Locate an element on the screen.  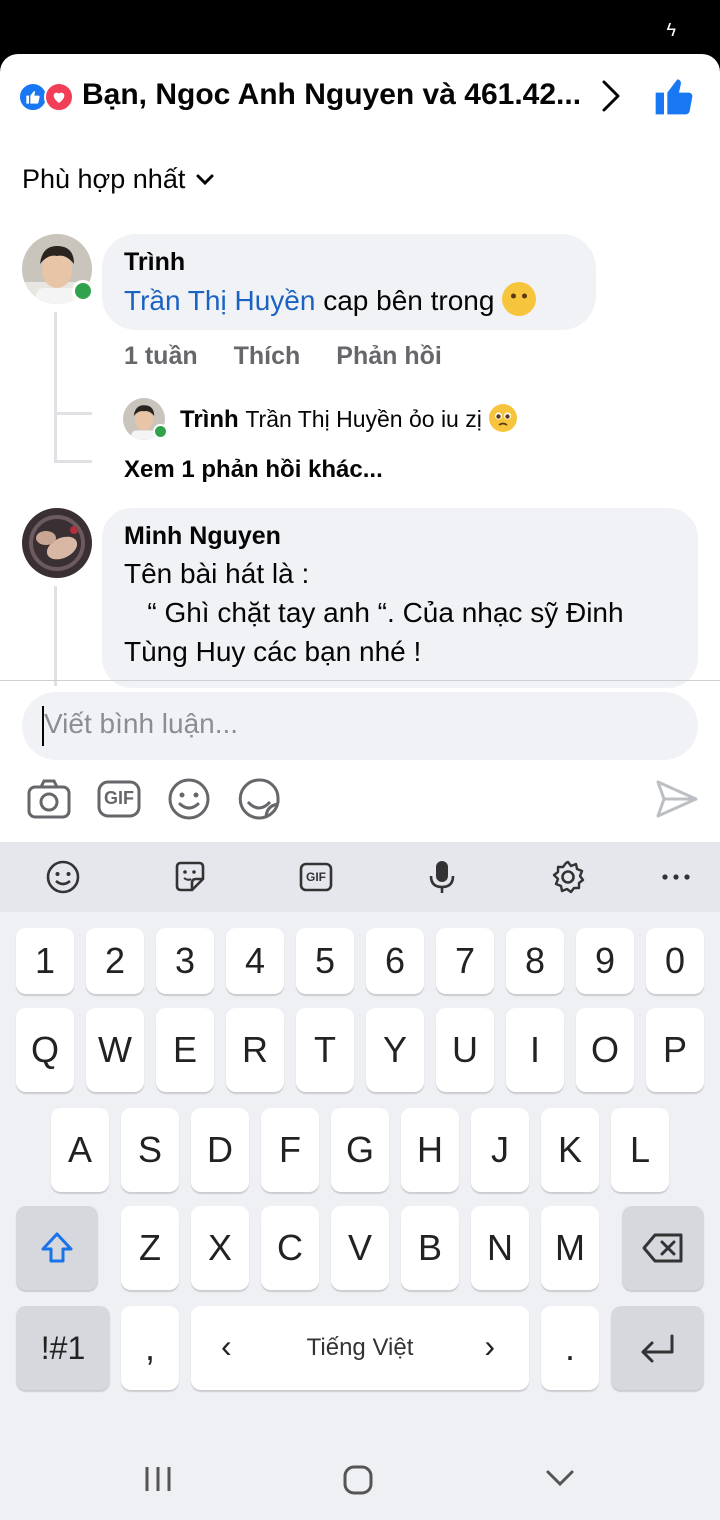
key-p: P is located at coordinates (675, 1050).